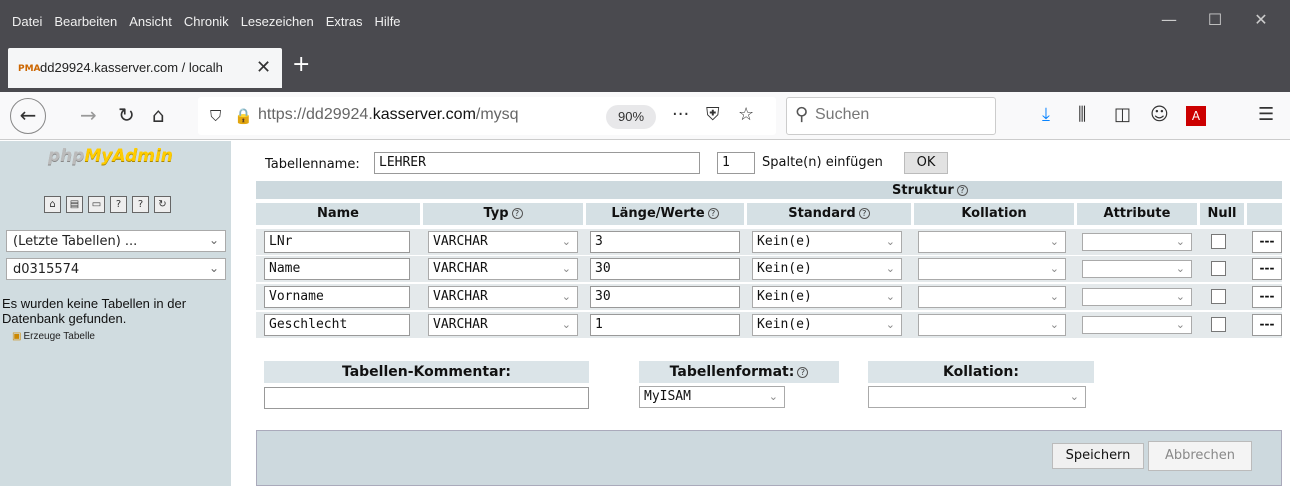 The height and width of the screenshot is (486, 1290). Describe the element at coordinates (116, 241) in the screenshot. I see `recent-tables-select: (Letzte Tabellen) ... ⌄` at that location.